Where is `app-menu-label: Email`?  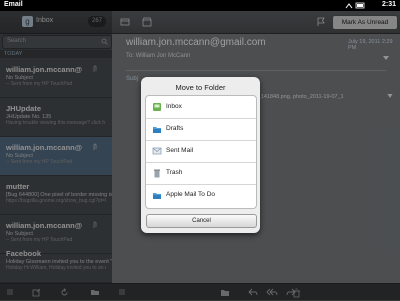
app-menu-label: Email is located at coordinates (13, 4).